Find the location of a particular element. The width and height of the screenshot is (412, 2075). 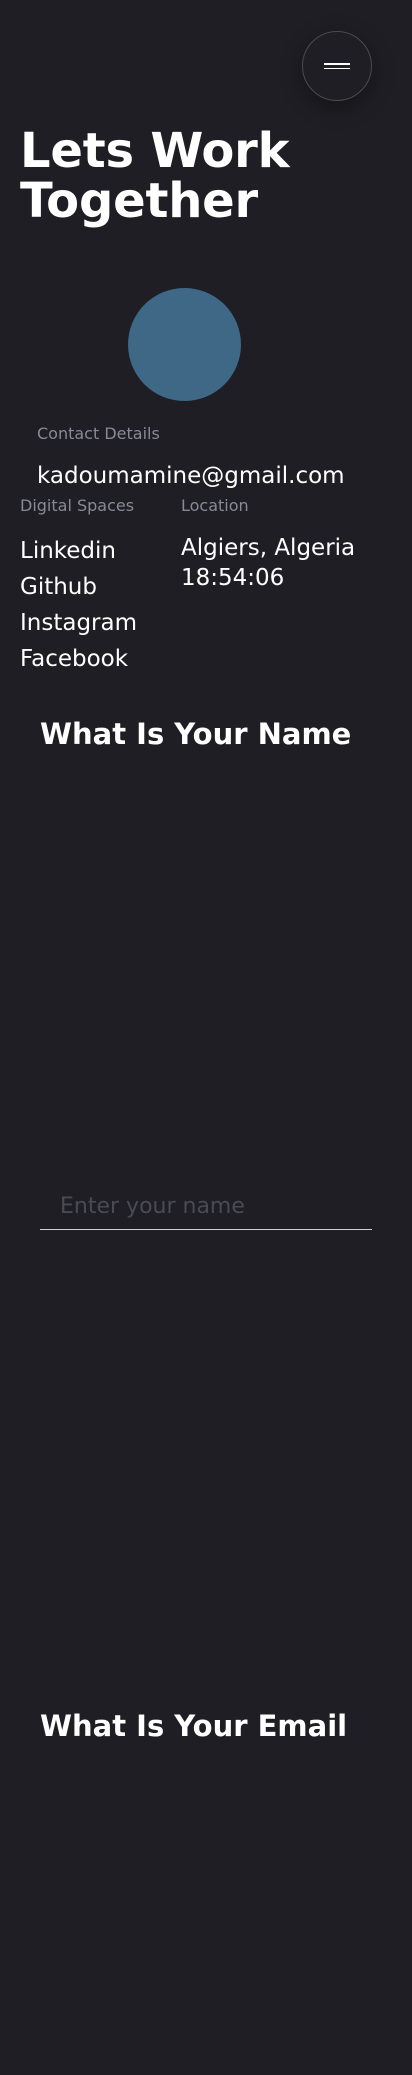

page-title: Lets Work Together is located at coordinates (155, 176).